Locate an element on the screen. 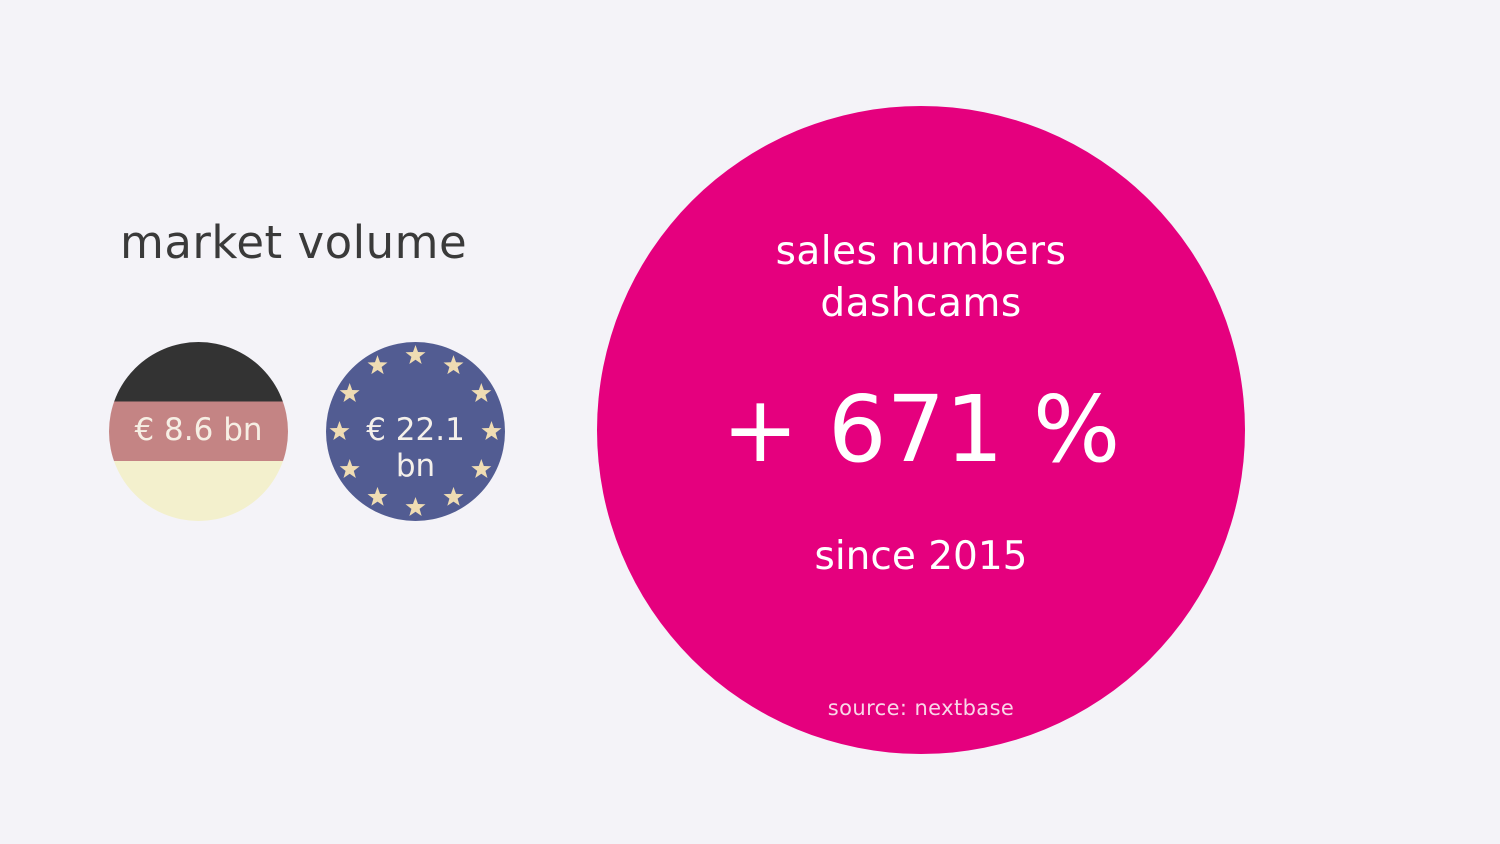 The image size is (1500, 844). eu-market-badge: € 22.1 bn is located at coordinates (415, 431).